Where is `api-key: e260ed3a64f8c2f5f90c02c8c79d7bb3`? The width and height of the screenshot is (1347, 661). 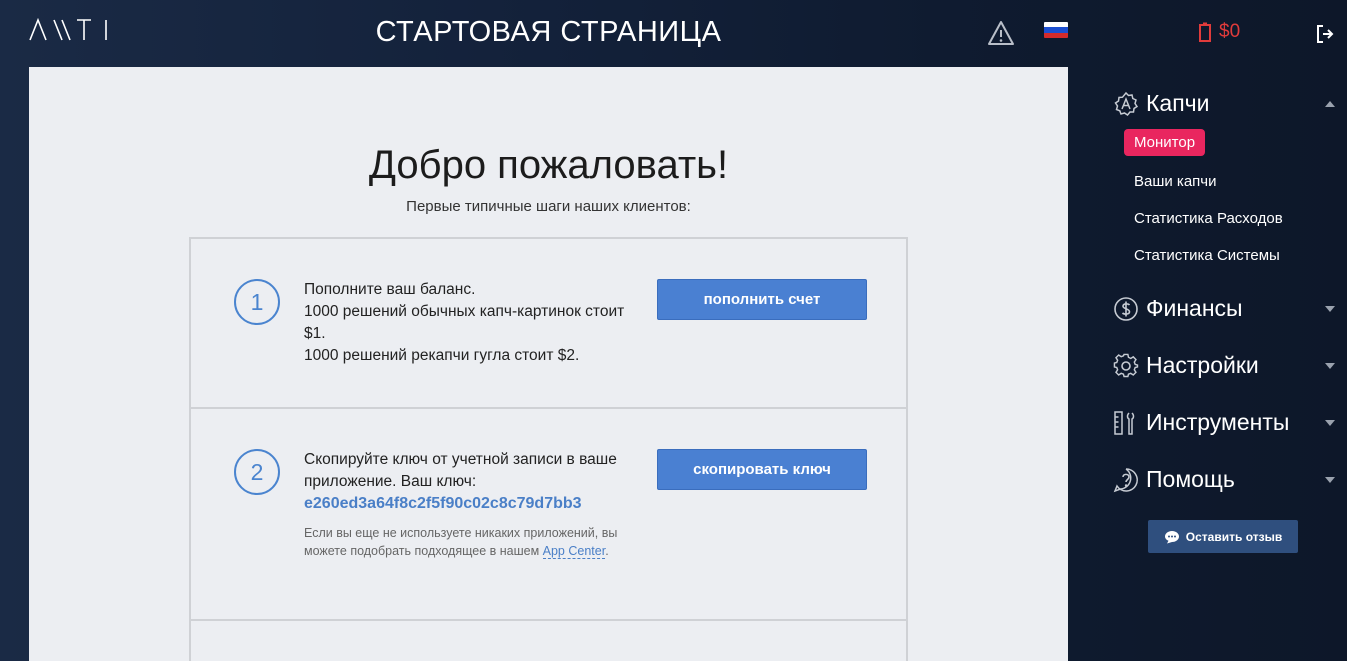
api-key: e260ed3a64f8c2f5f90c02c8c79d7bb3 is located at coordinates (443, 503).